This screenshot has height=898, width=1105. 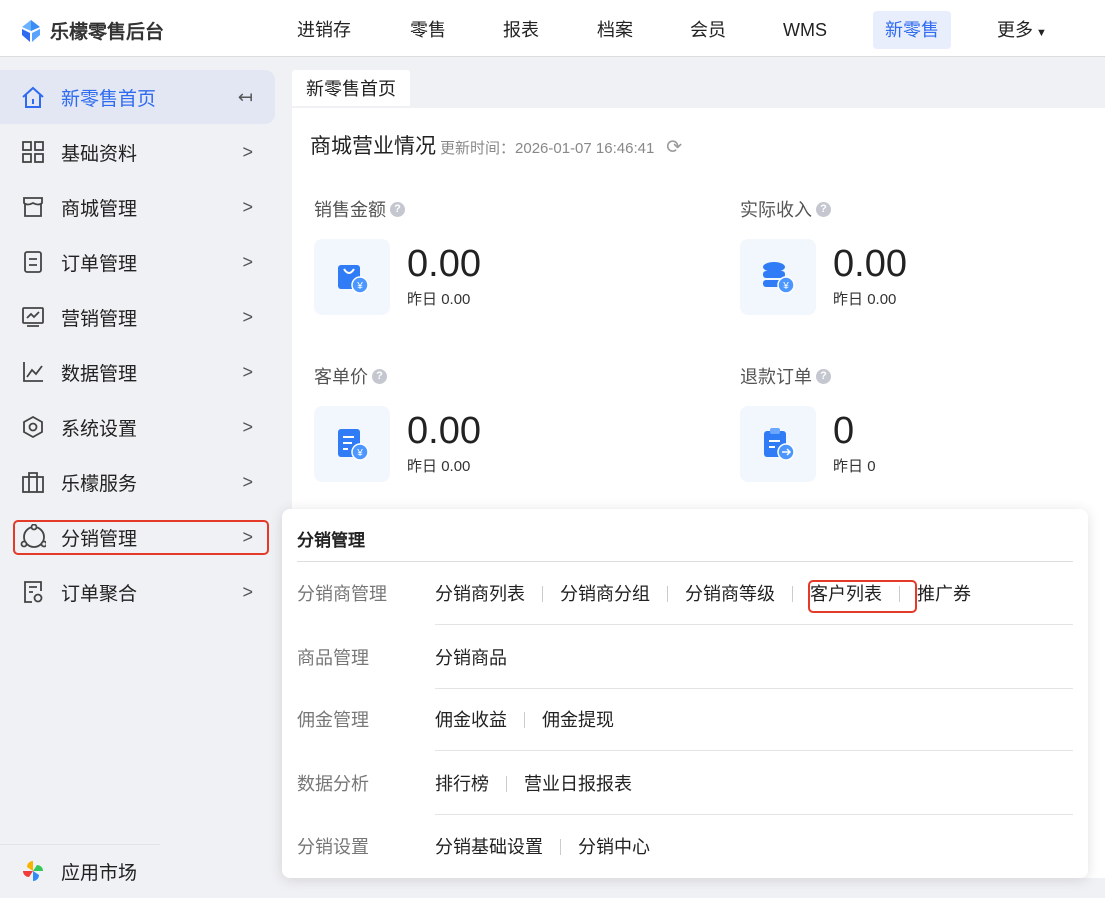 I want to click on sidebar-item-label: 乐檬服务, so click(x=99, y=484).